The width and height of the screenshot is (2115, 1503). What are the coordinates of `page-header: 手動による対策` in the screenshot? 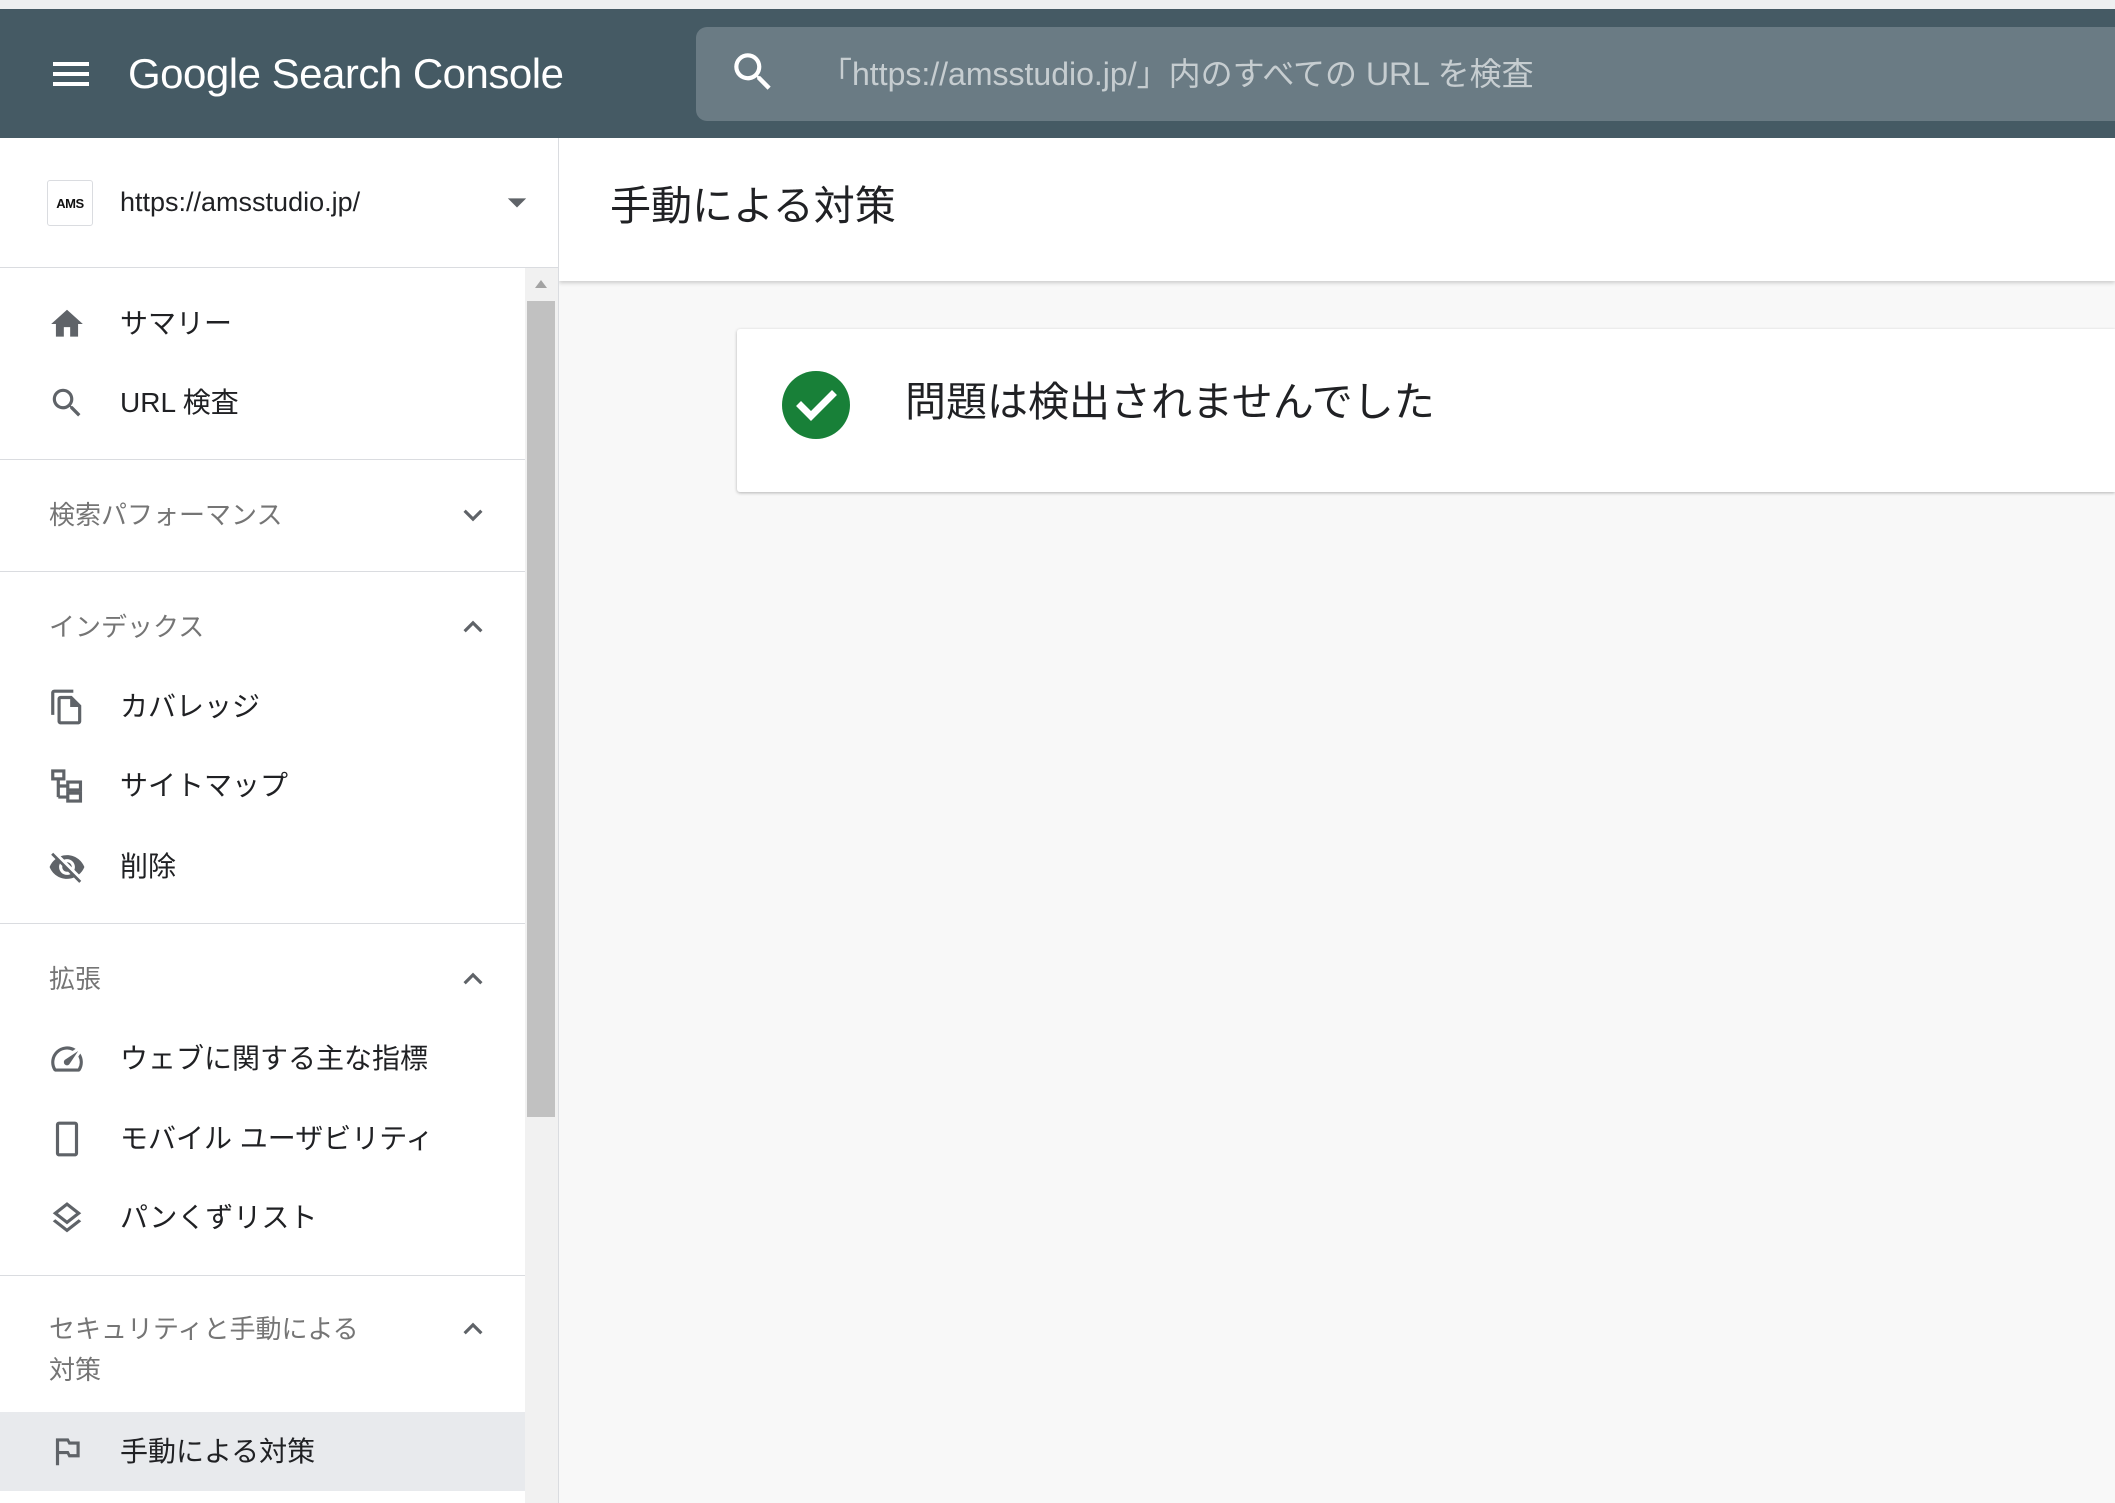 It's located at (1337, 209).